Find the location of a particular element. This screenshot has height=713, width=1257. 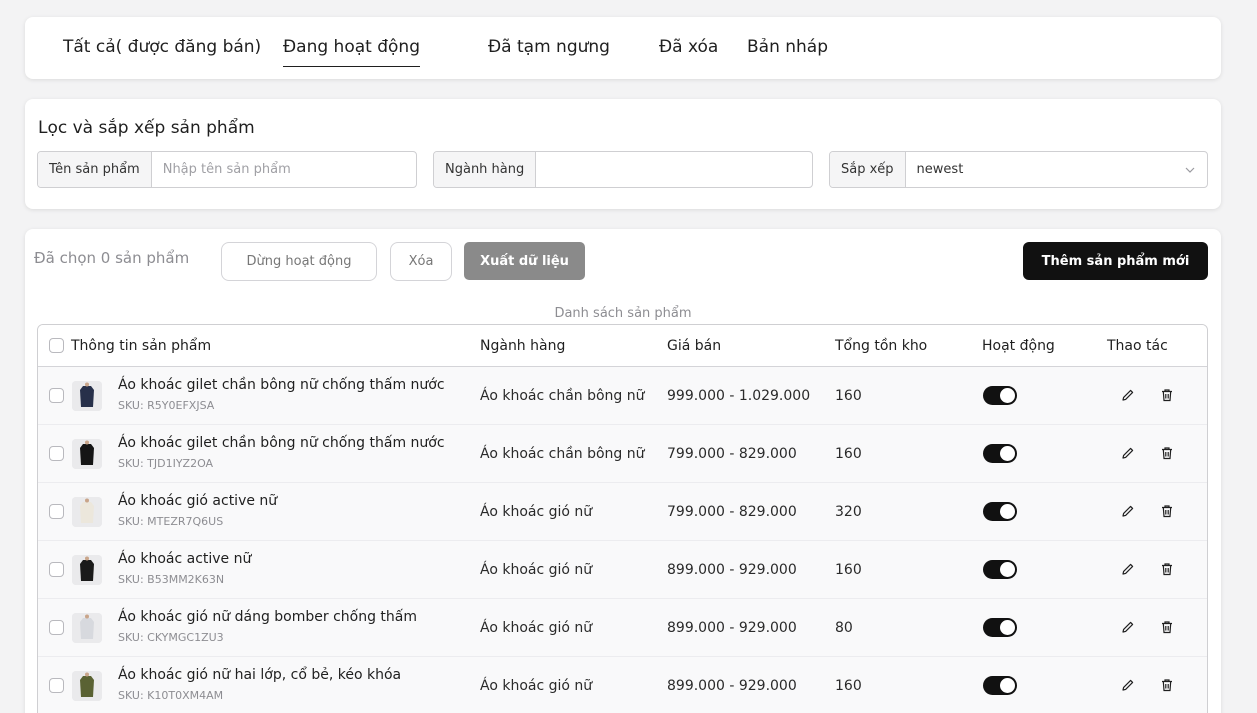

product-sku: SKU: K10T0XM4AM is located at coordinates (171, 695).